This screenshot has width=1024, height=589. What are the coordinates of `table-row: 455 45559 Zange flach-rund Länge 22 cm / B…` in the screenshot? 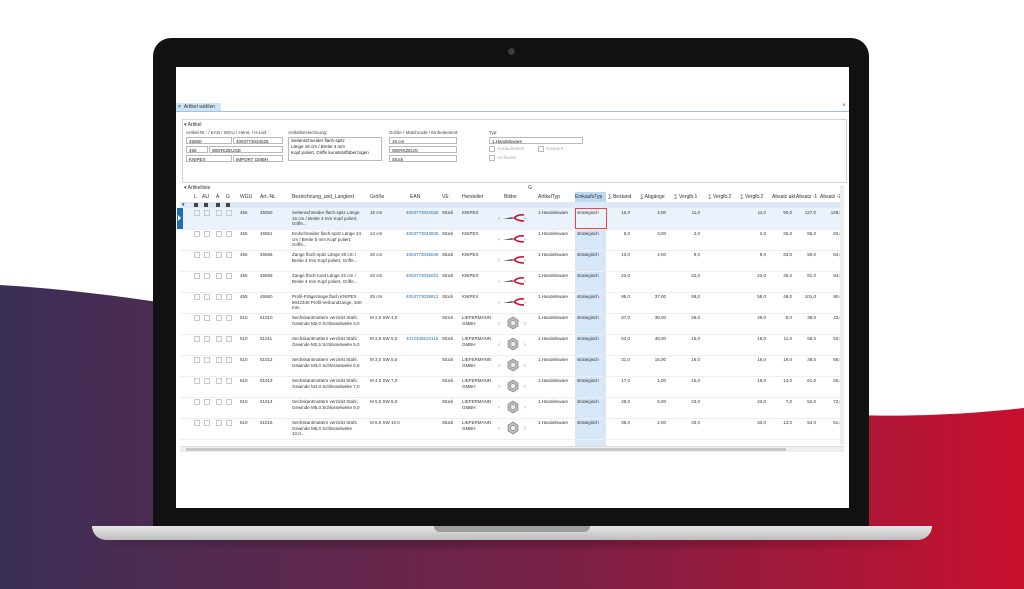 It's located at (512, 282).